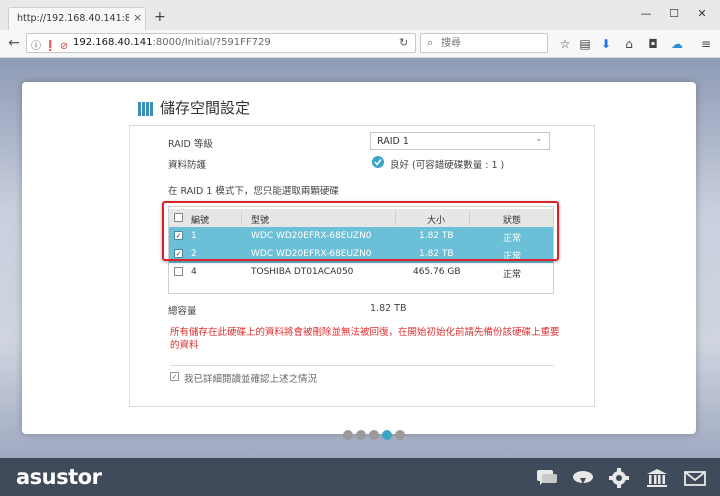  What do you see at coordinates (178, 271) in the screenshot?
I see `row-checkbox` at bounding box center [178, 271].